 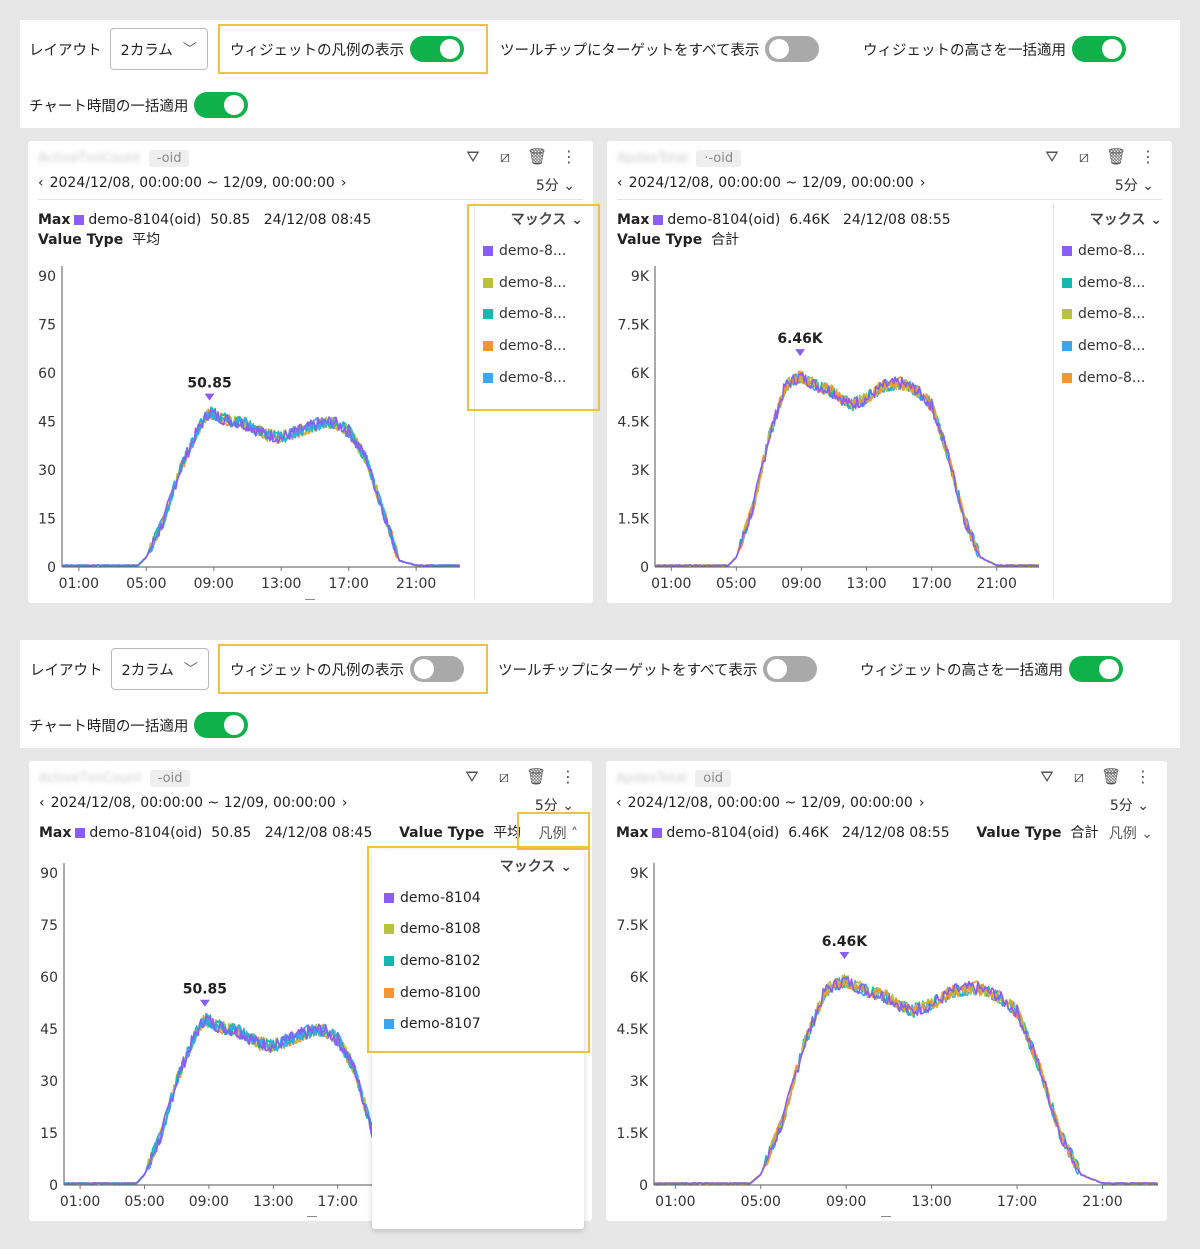 I want to click on height-toggle-label: ウィジェットの高さを一括適用, so click(x=964, y=50).